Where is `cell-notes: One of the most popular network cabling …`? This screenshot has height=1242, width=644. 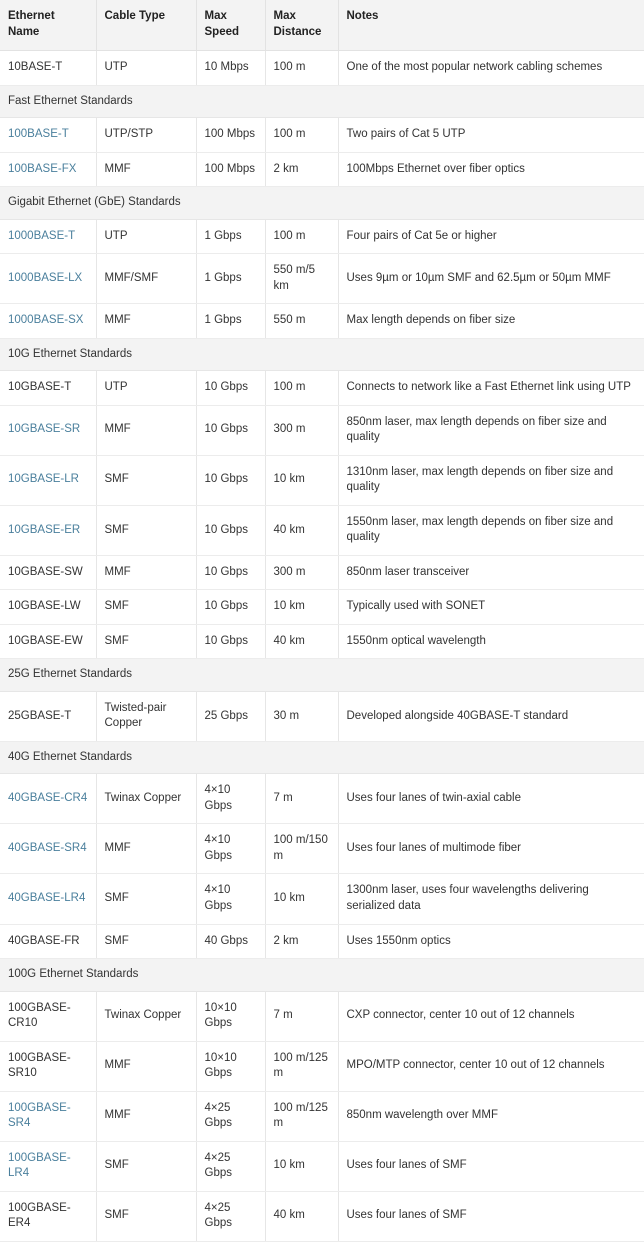
cell-notes: One of the most popular network cabling … is located at coordinates (491, 68).